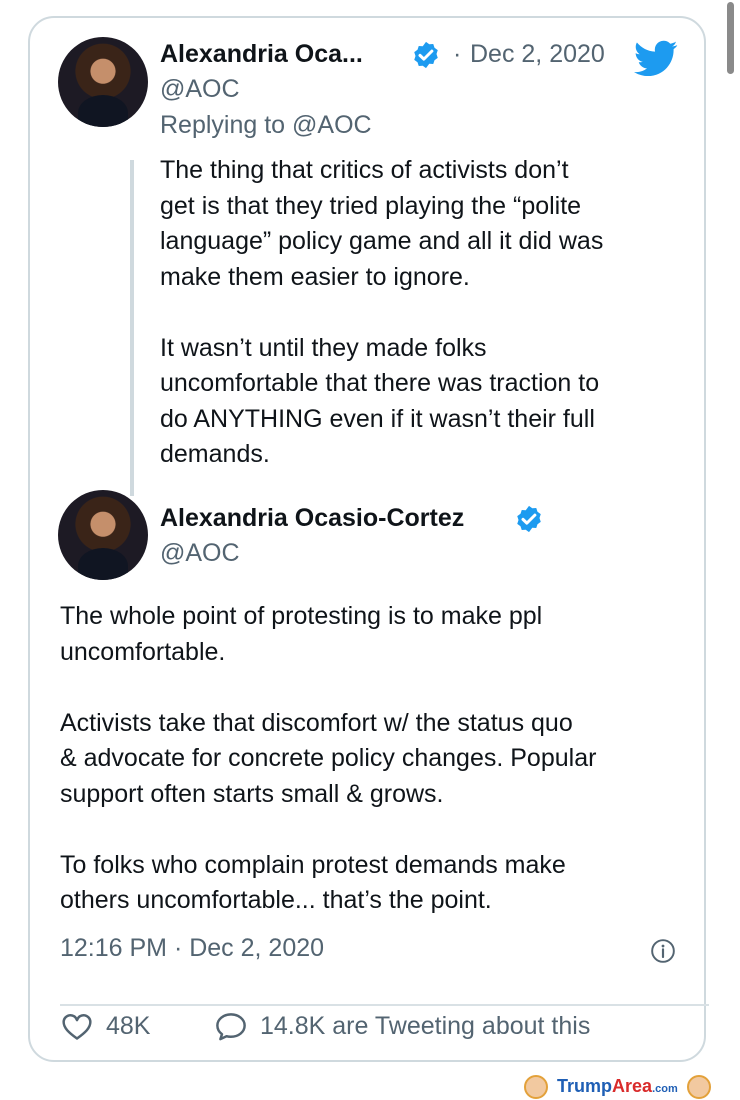 The image size is (740, 1100). I want to click on reply-bubble-icon, so click(231, 1027).